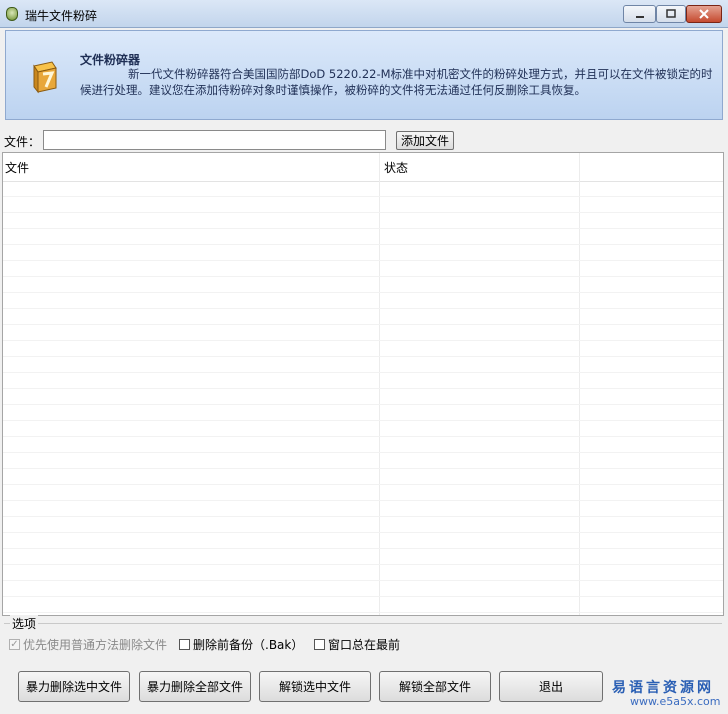 The height and width of the screenshot is (714, 728). Describe the element at coordinates (663, 688) in the screenshot. I see `watermark-text: 易语言资源网` at that location.